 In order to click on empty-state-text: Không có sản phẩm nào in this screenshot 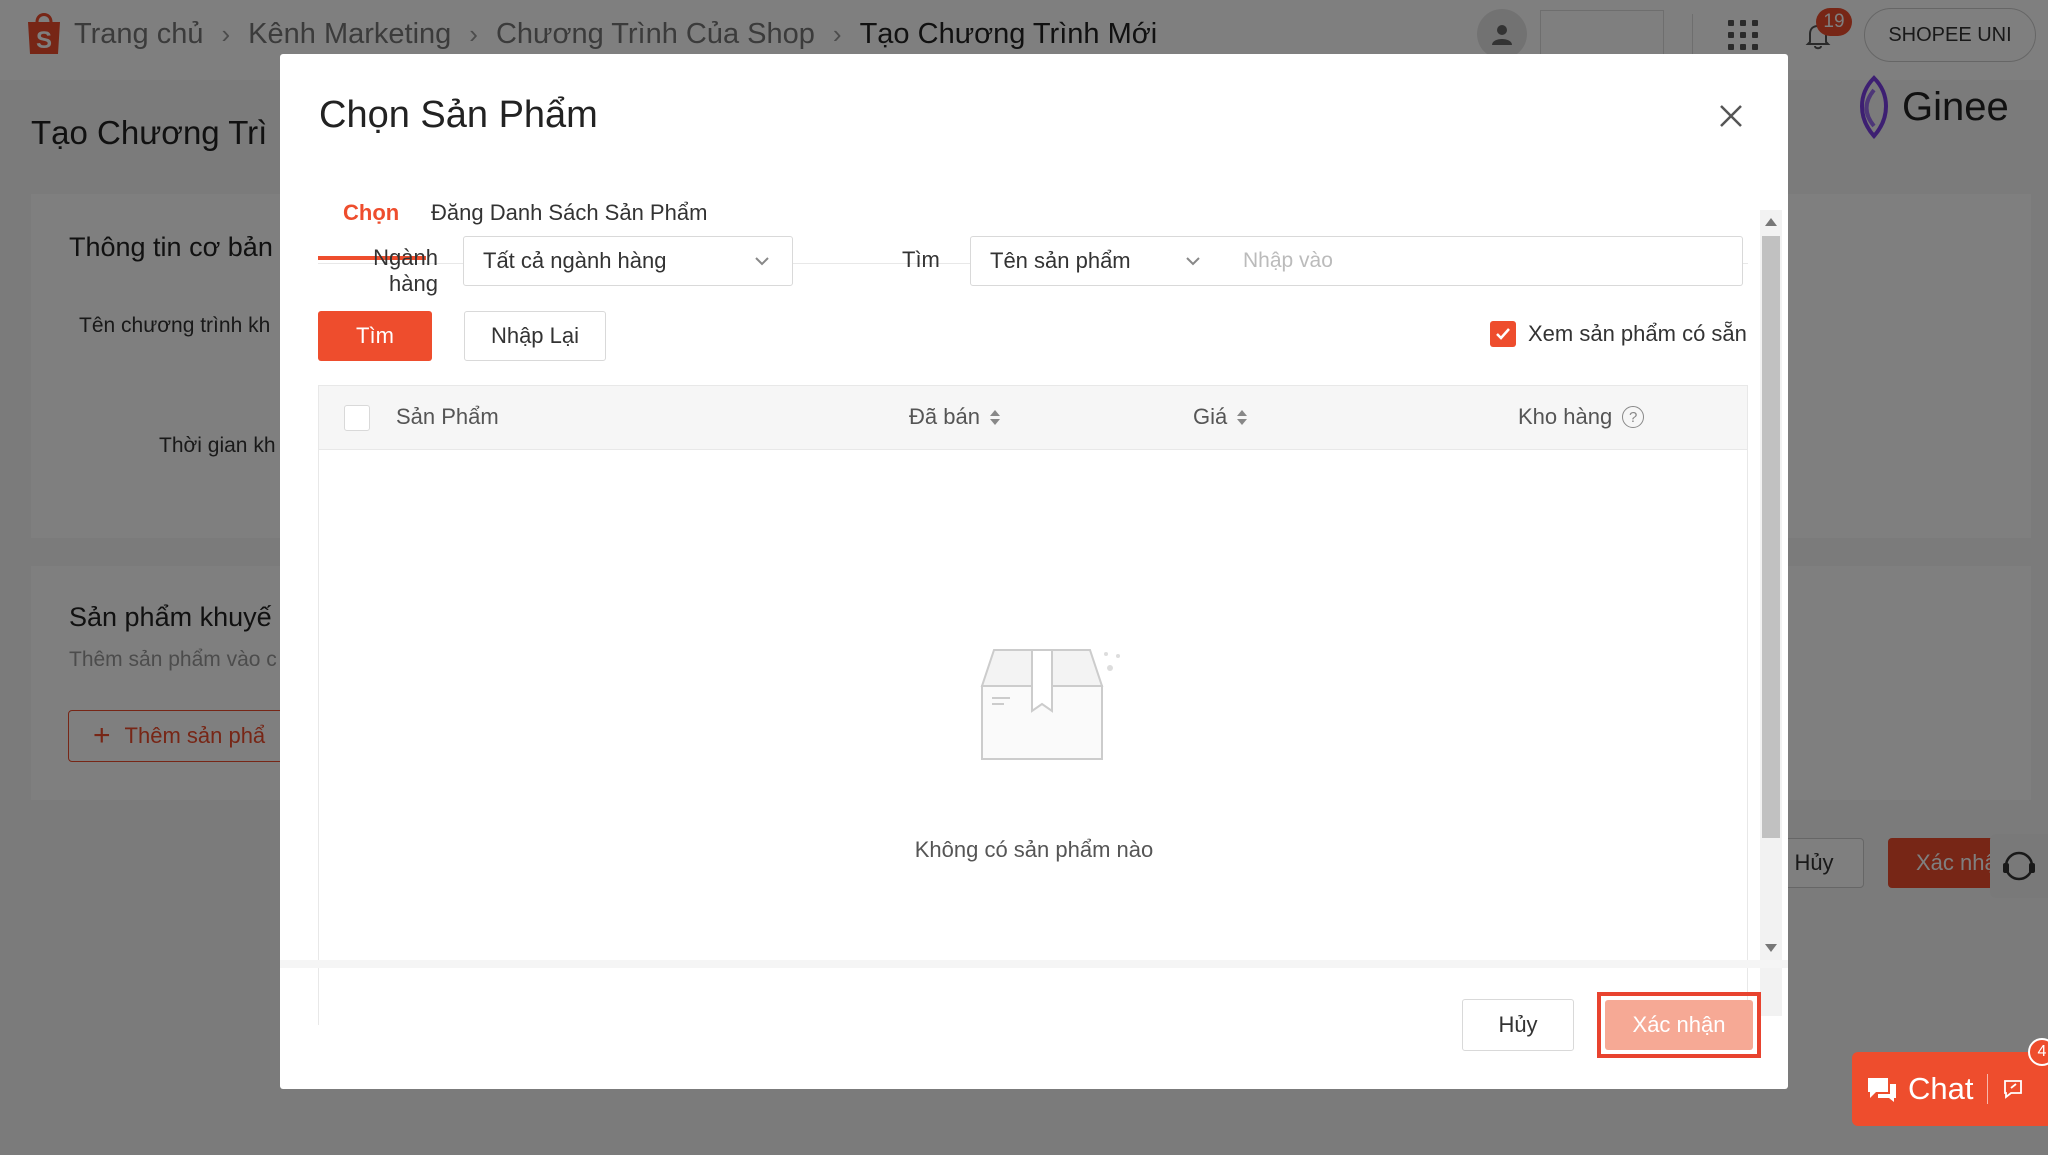, I will do `click(1034, 849)`.